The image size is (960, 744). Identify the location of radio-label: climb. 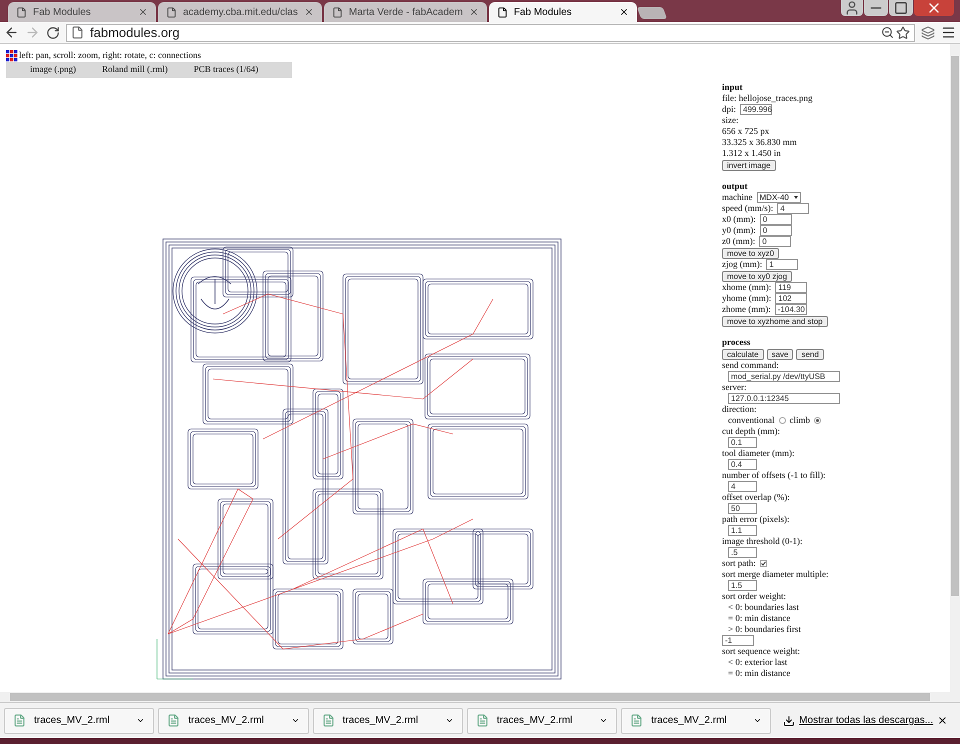
(800, 420).